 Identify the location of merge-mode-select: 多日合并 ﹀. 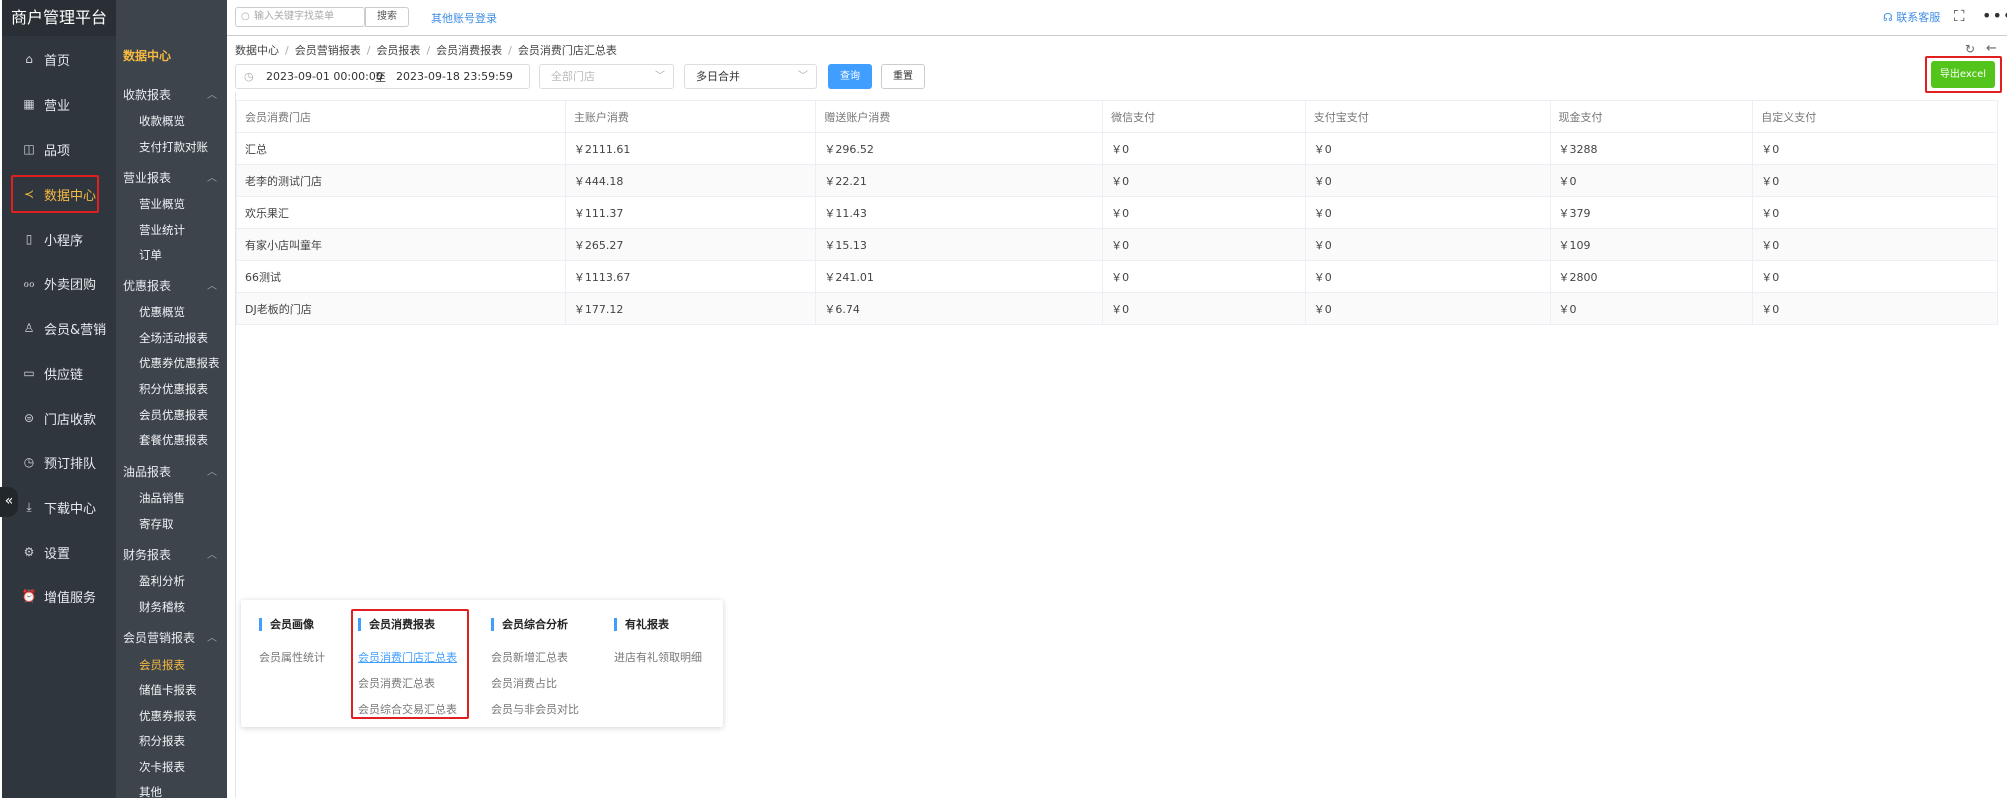
(750, 76).